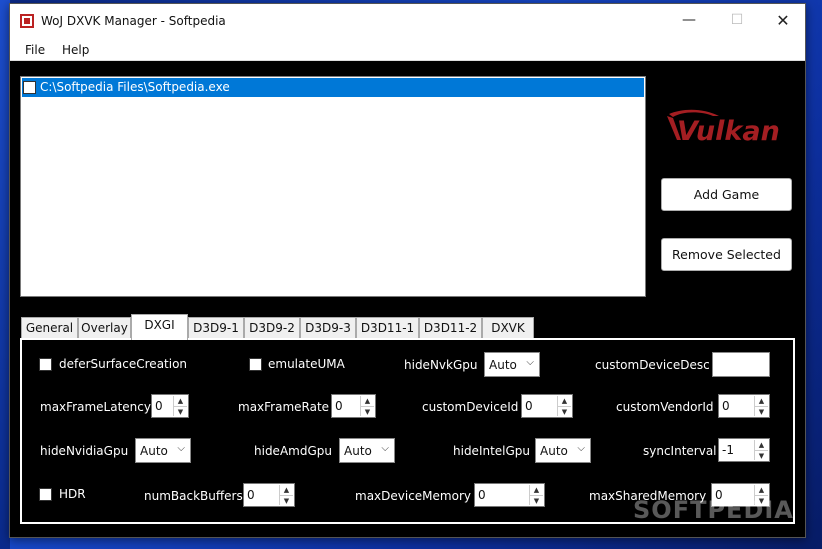 This screenshot has width=822, height=549. Describe the element at coordinates (135, 87) in the screenshot. I see `game-path: C:\Softpedia Files\Softpedia.exe` at that location.